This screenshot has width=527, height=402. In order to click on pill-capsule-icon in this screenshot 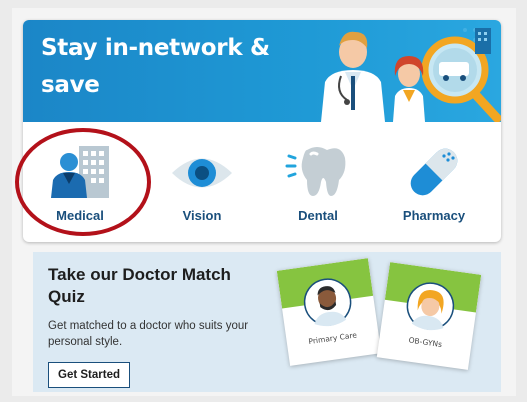, I will do `click(434, 172)`.